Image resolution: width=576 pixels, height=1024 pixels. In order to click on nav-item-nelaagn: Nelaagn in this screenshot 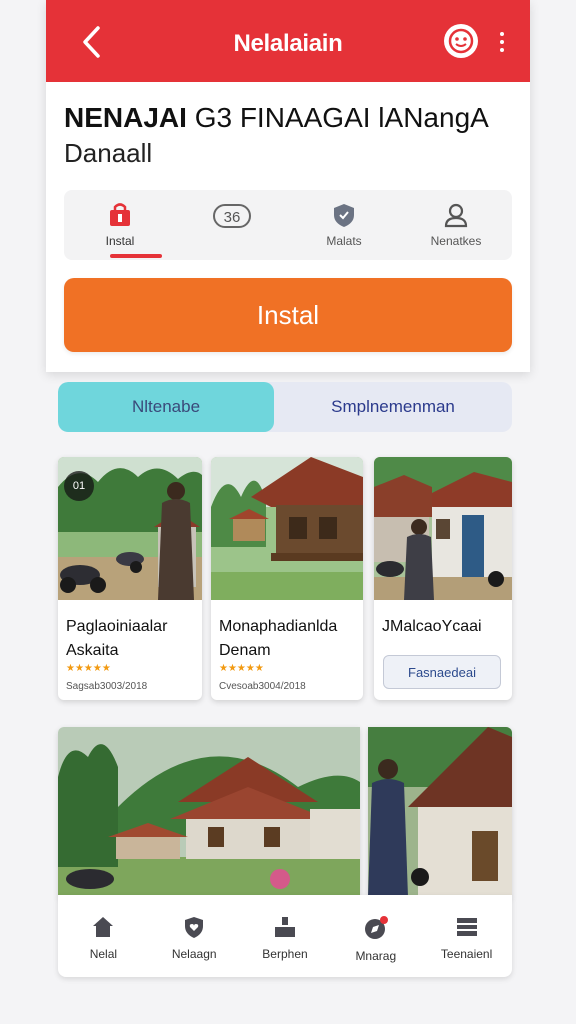, I will do `click(194, 936)`.